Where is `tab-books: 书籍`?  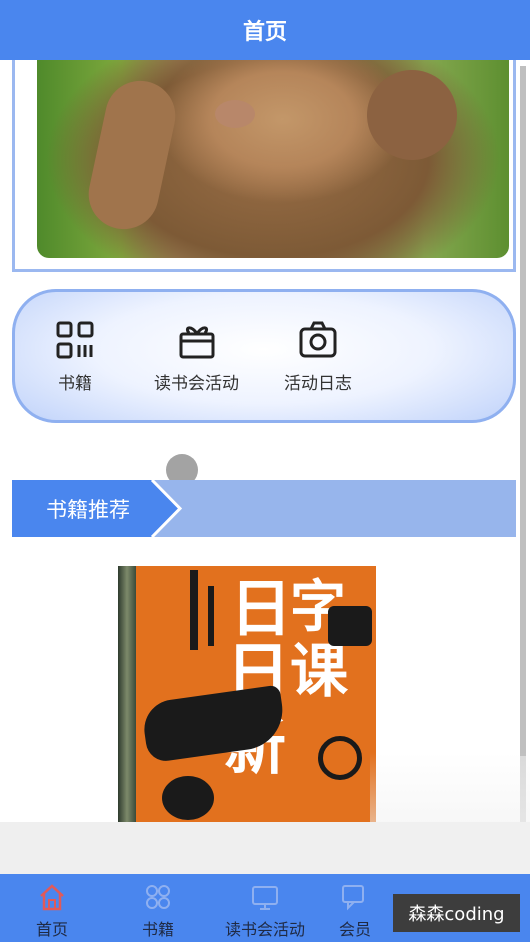
tab-books: 书籍 is located at coordinates (158, 908).